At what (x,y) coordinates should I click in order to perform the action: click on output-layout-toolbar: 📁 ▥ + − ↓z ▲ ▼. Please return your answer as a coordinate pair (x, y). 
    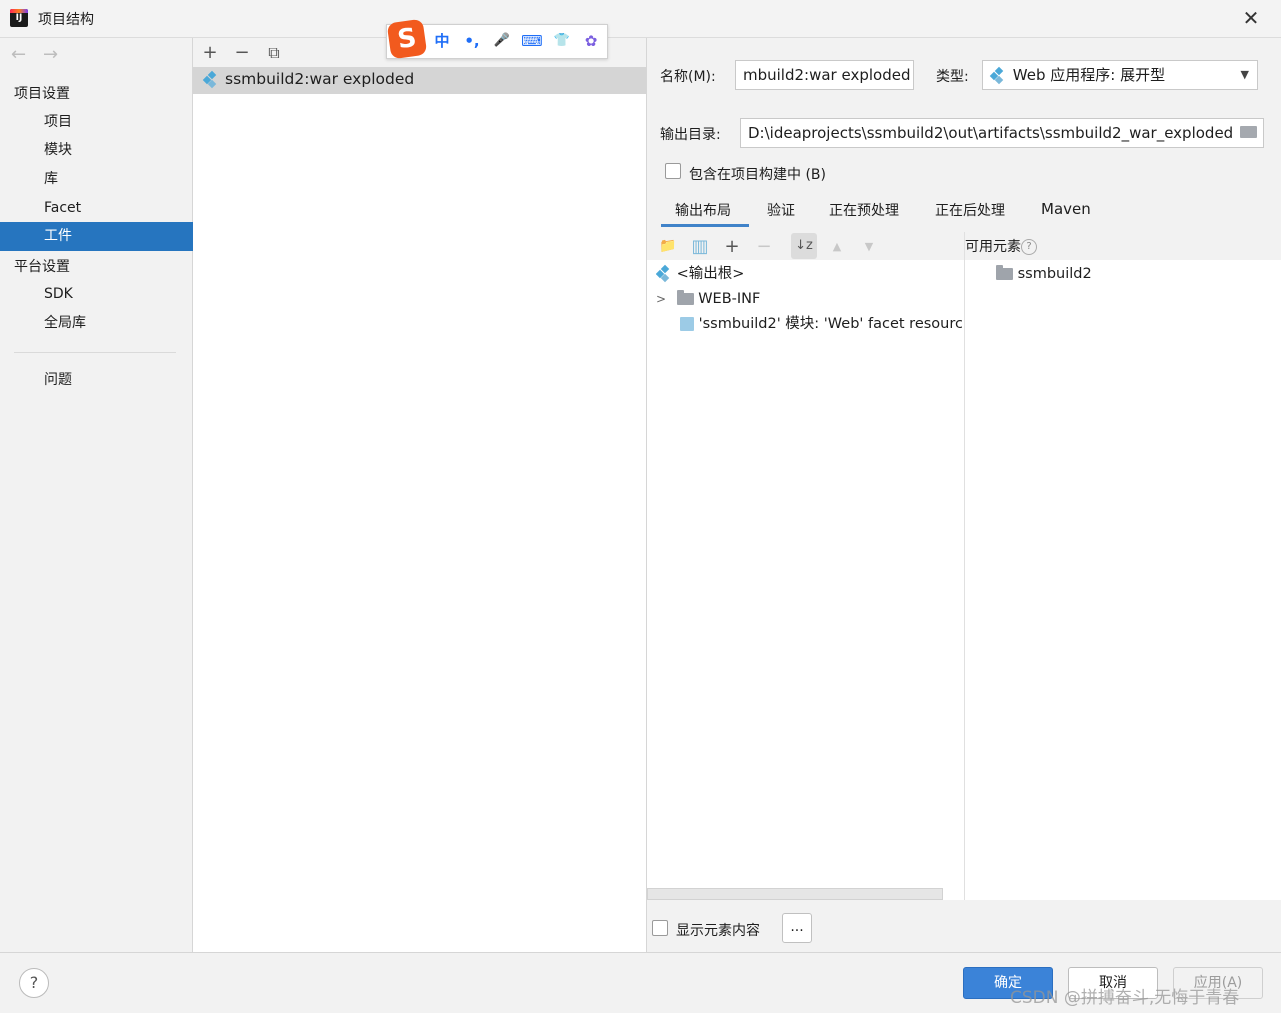
    Looking at the image, I should click on (805, 246).